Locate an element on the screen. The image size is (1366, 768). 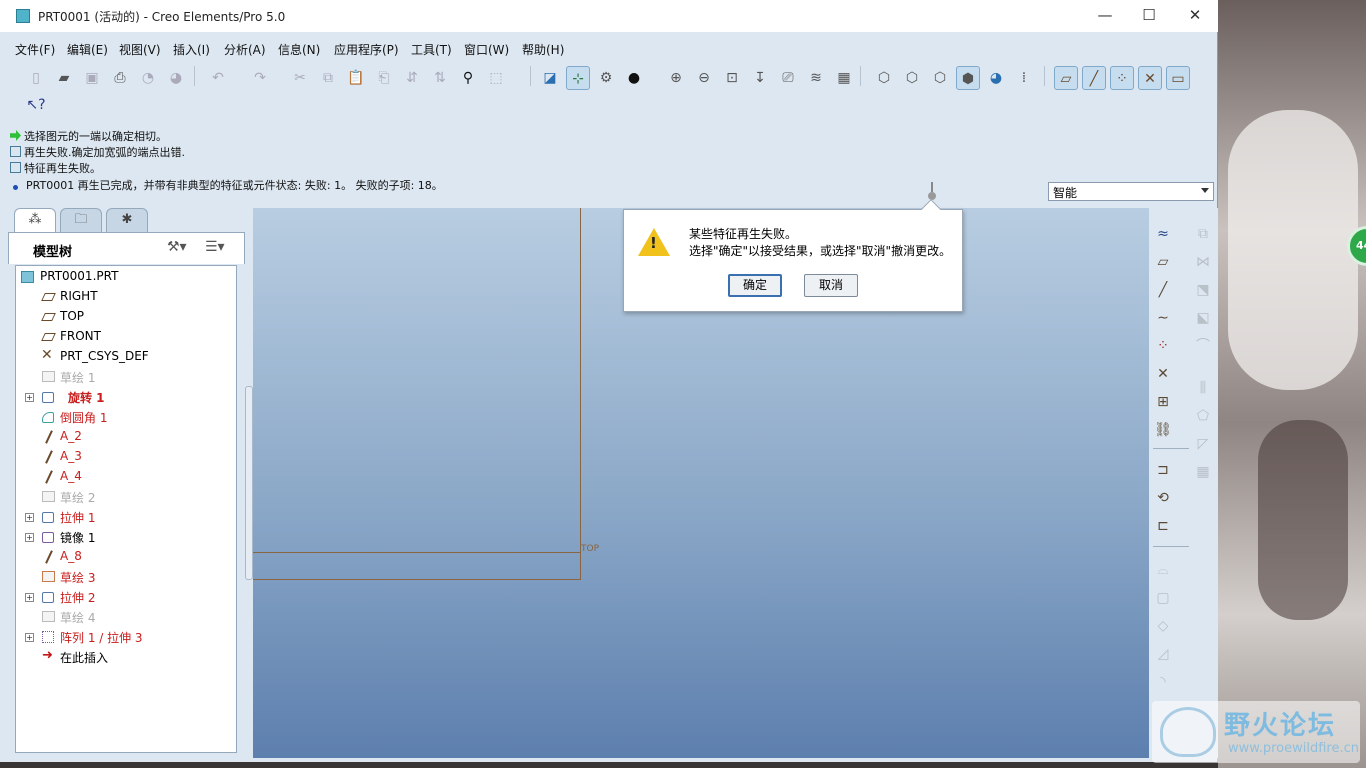
offset-icon: ⬕ is located at coordinates (1203, 318).